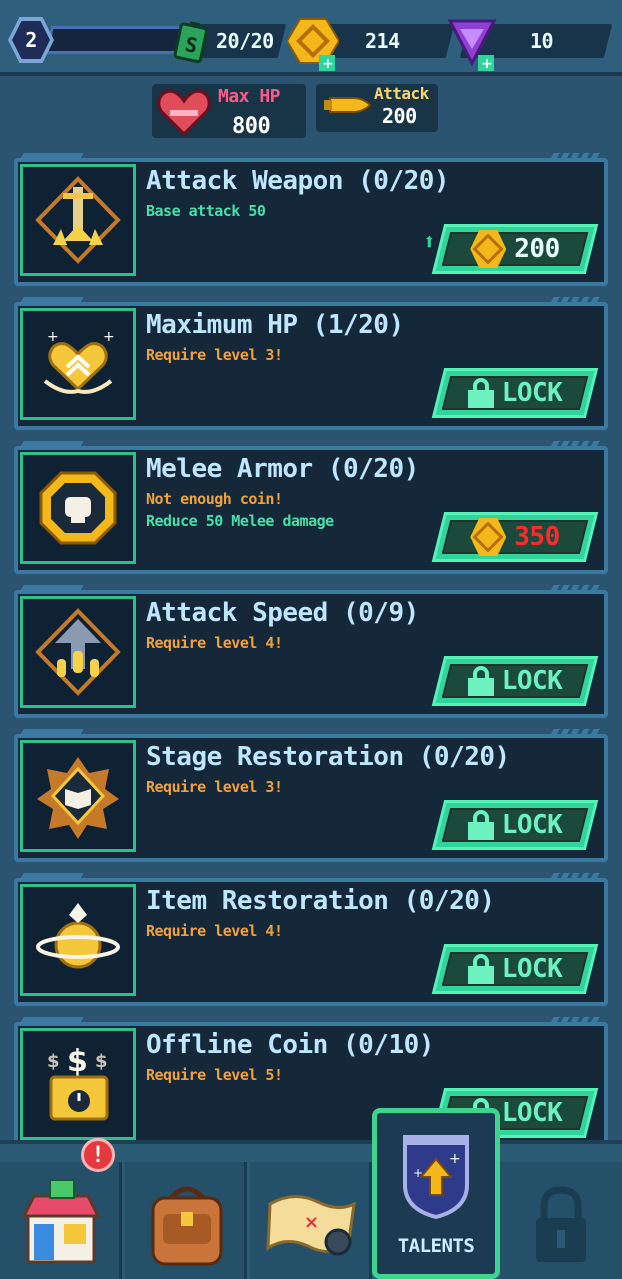  What do you see at coordinates (98, 1155) in the screenshot?
I see `shop-notification-badge: !` at bounding box center [98, 1155].